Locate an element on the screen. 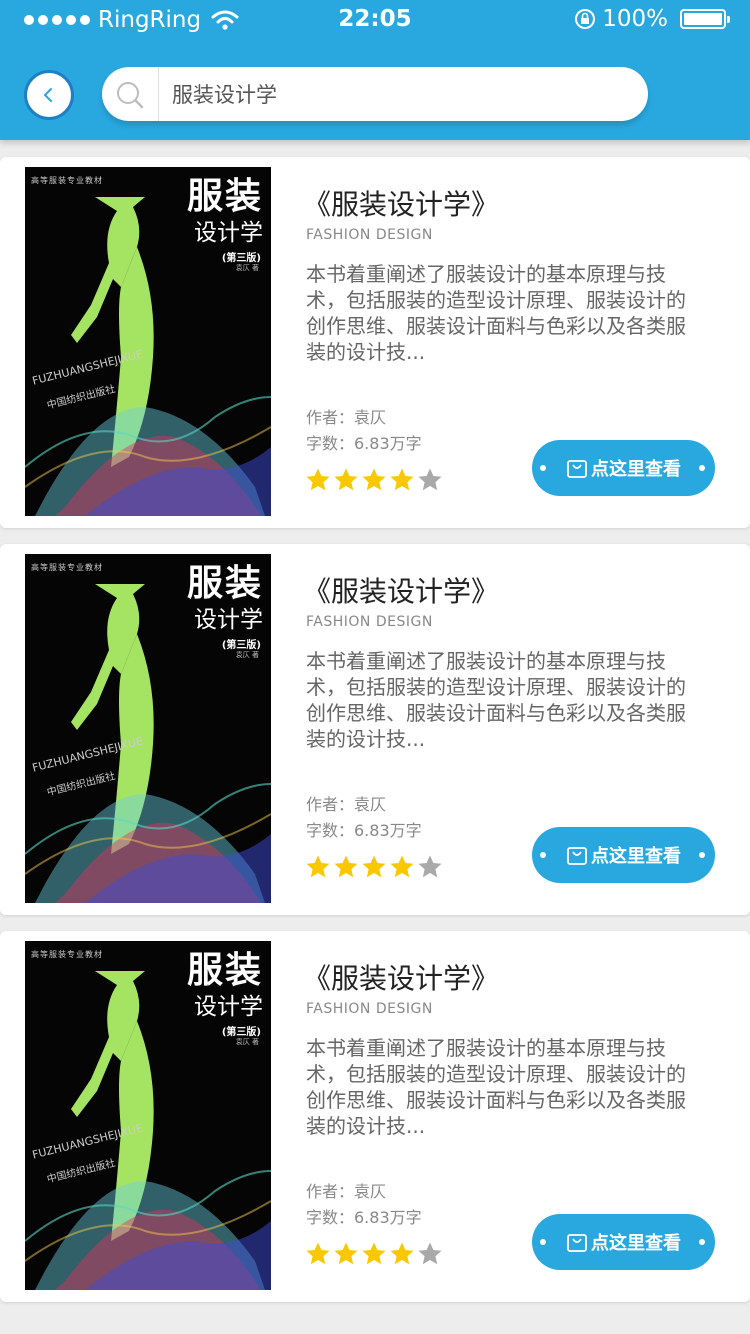 The image size is (750, 1334). back-button is located at coordinates (49, 95).